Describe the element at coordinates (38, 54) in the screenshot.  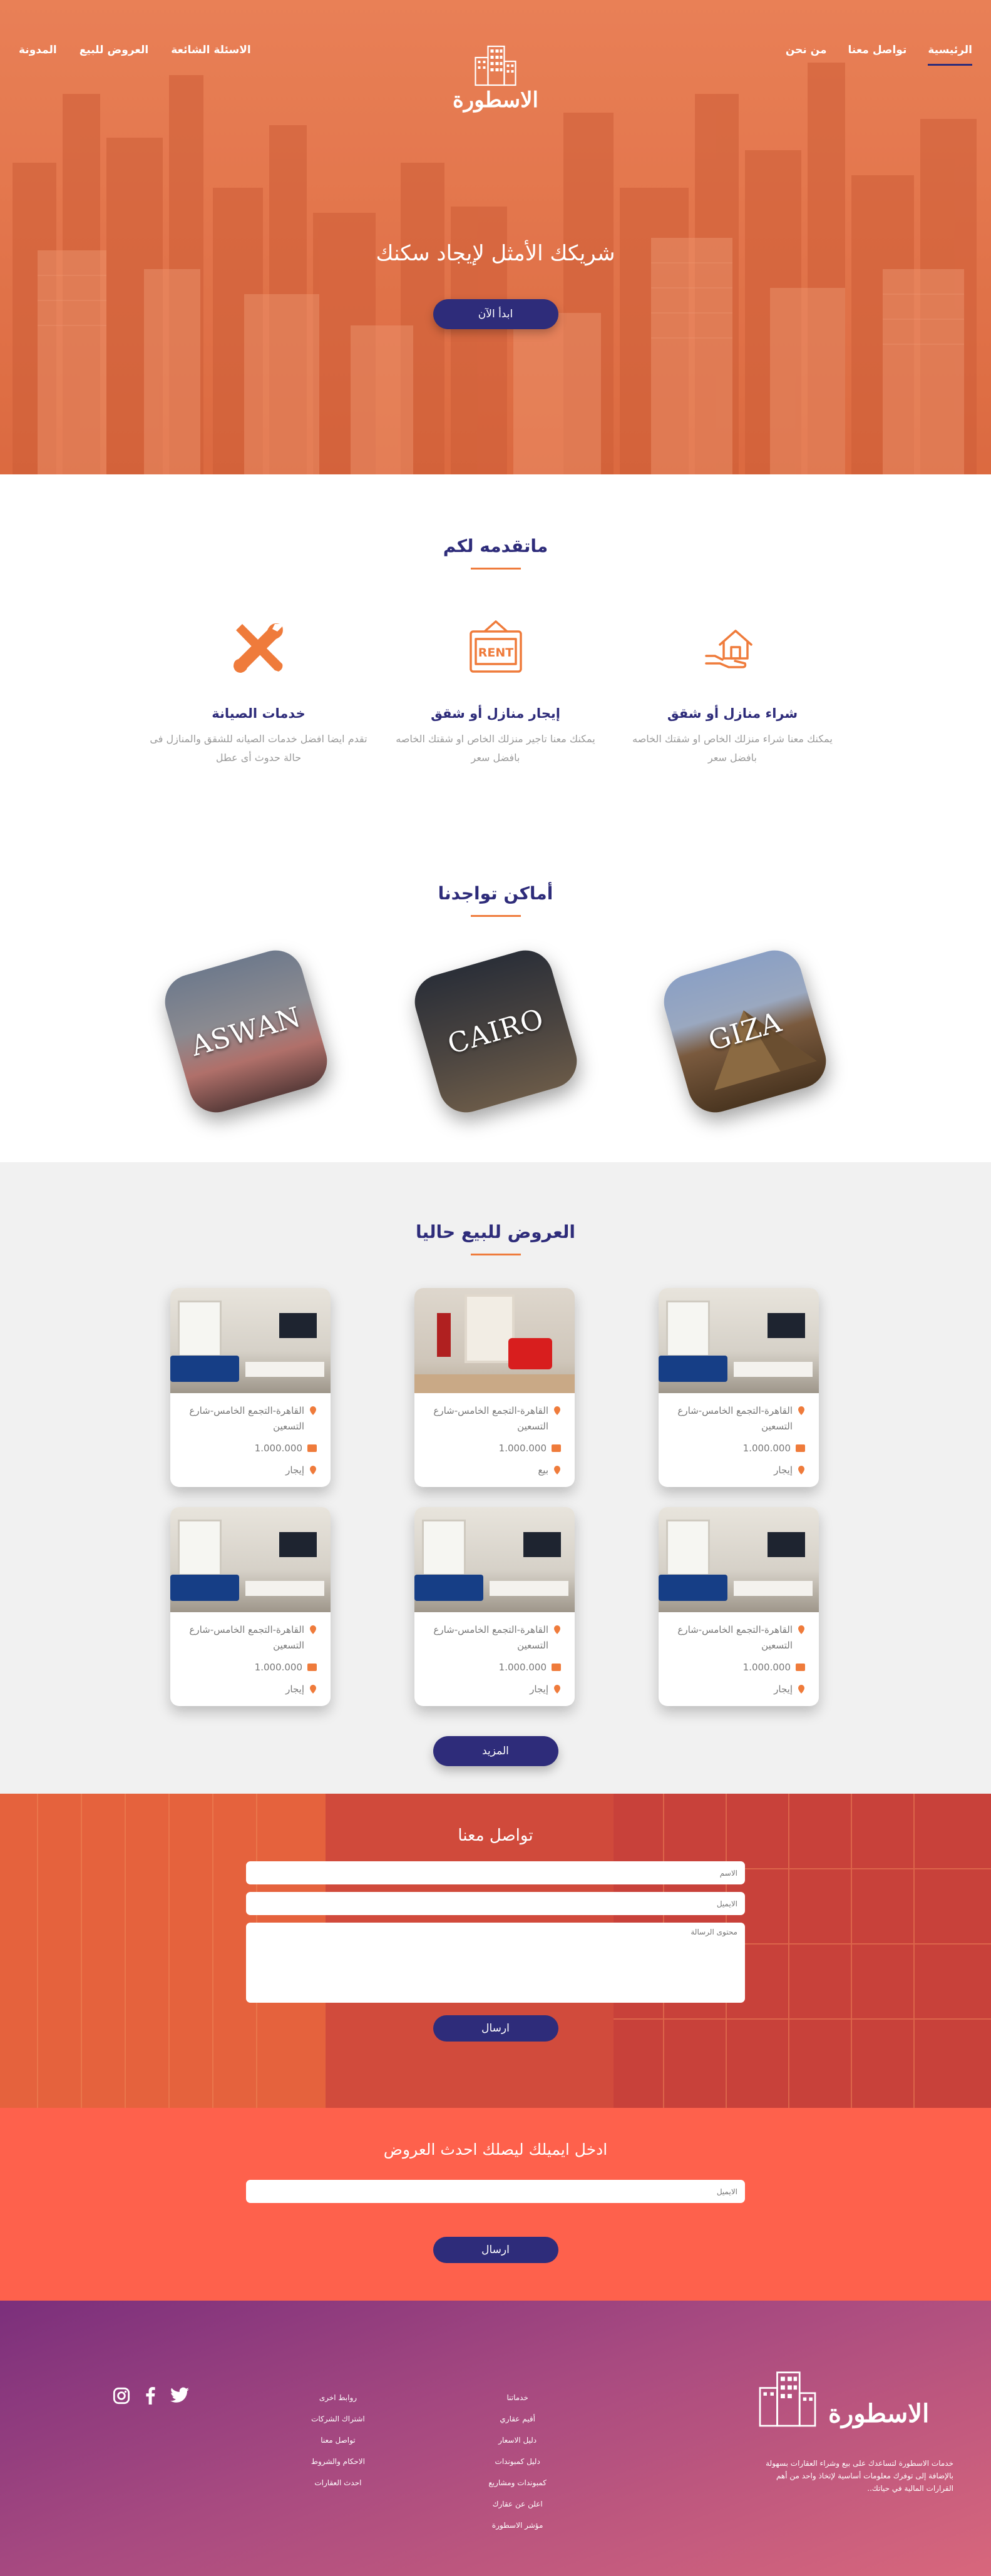
I see `nav-link-blog: المدونة` at that location.